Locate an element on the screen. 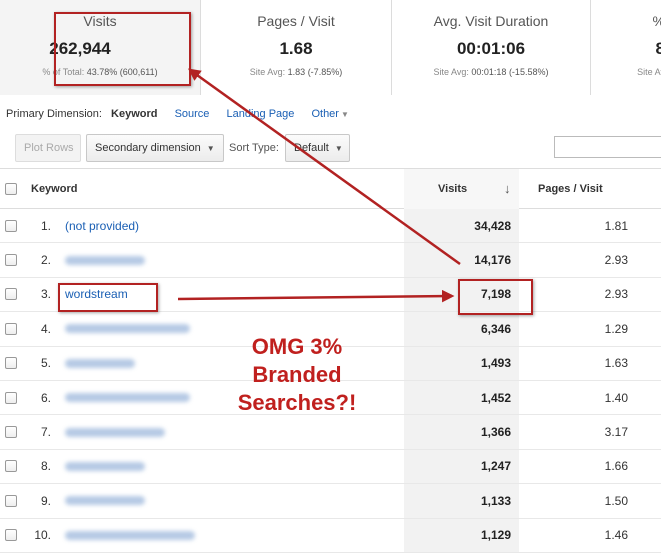  highlight-box-visits is located at coordinates (122, 49).